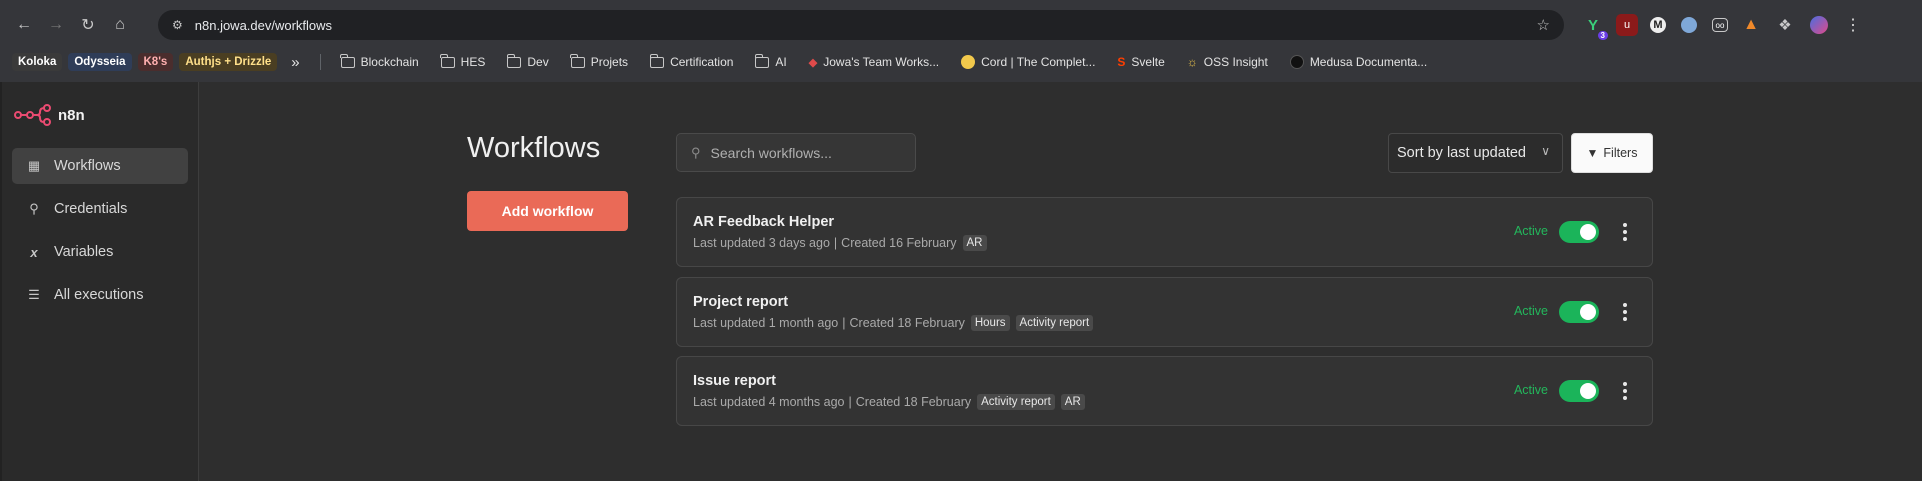 Image resolution: width=1922 pixels, height=481 pixels. I want to click on bookmark-folder-ai: AI, so click(770, 61).